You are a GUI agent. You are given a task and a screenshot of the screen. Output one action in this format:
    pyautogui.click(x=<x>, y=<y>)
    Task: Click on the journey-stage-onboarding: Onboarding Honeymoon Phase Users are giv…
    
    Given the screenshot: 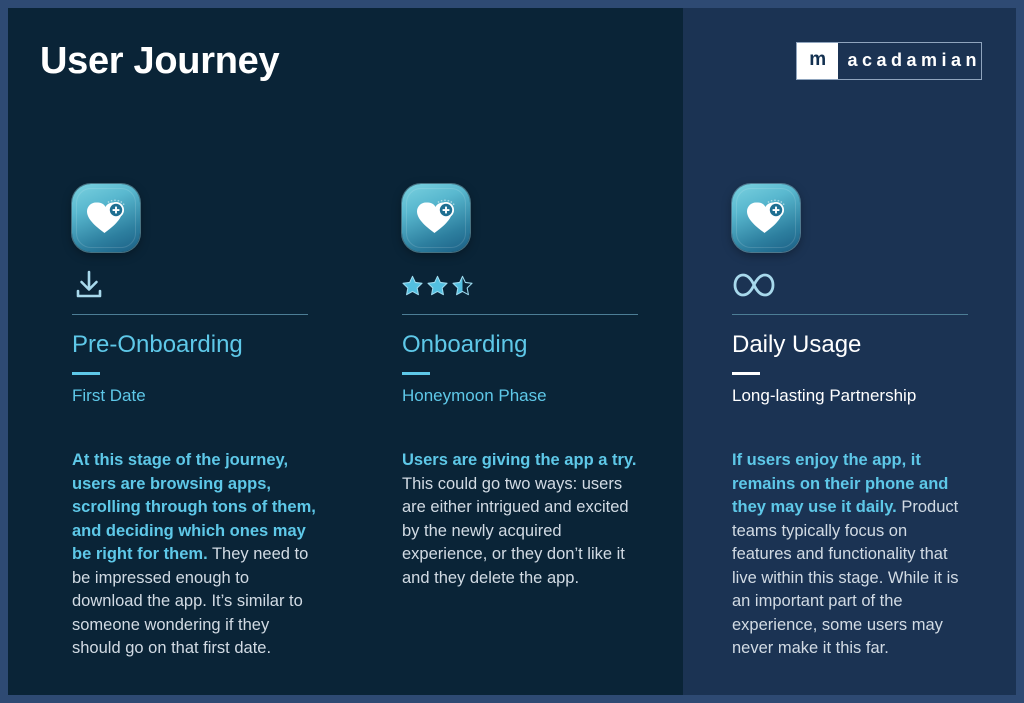 What is the action you would take?
    pyautogui.click(x=525, y=387)
    